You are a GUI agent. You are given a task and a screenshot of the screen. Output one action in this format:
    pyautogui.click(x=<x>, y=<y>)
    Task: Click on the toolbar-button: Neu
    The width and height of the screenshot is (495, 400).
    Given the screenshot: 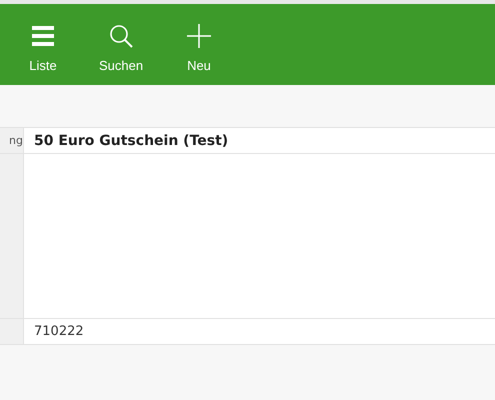 What is the action you would take?
    pyautogui.click(x=199, y=44)
    